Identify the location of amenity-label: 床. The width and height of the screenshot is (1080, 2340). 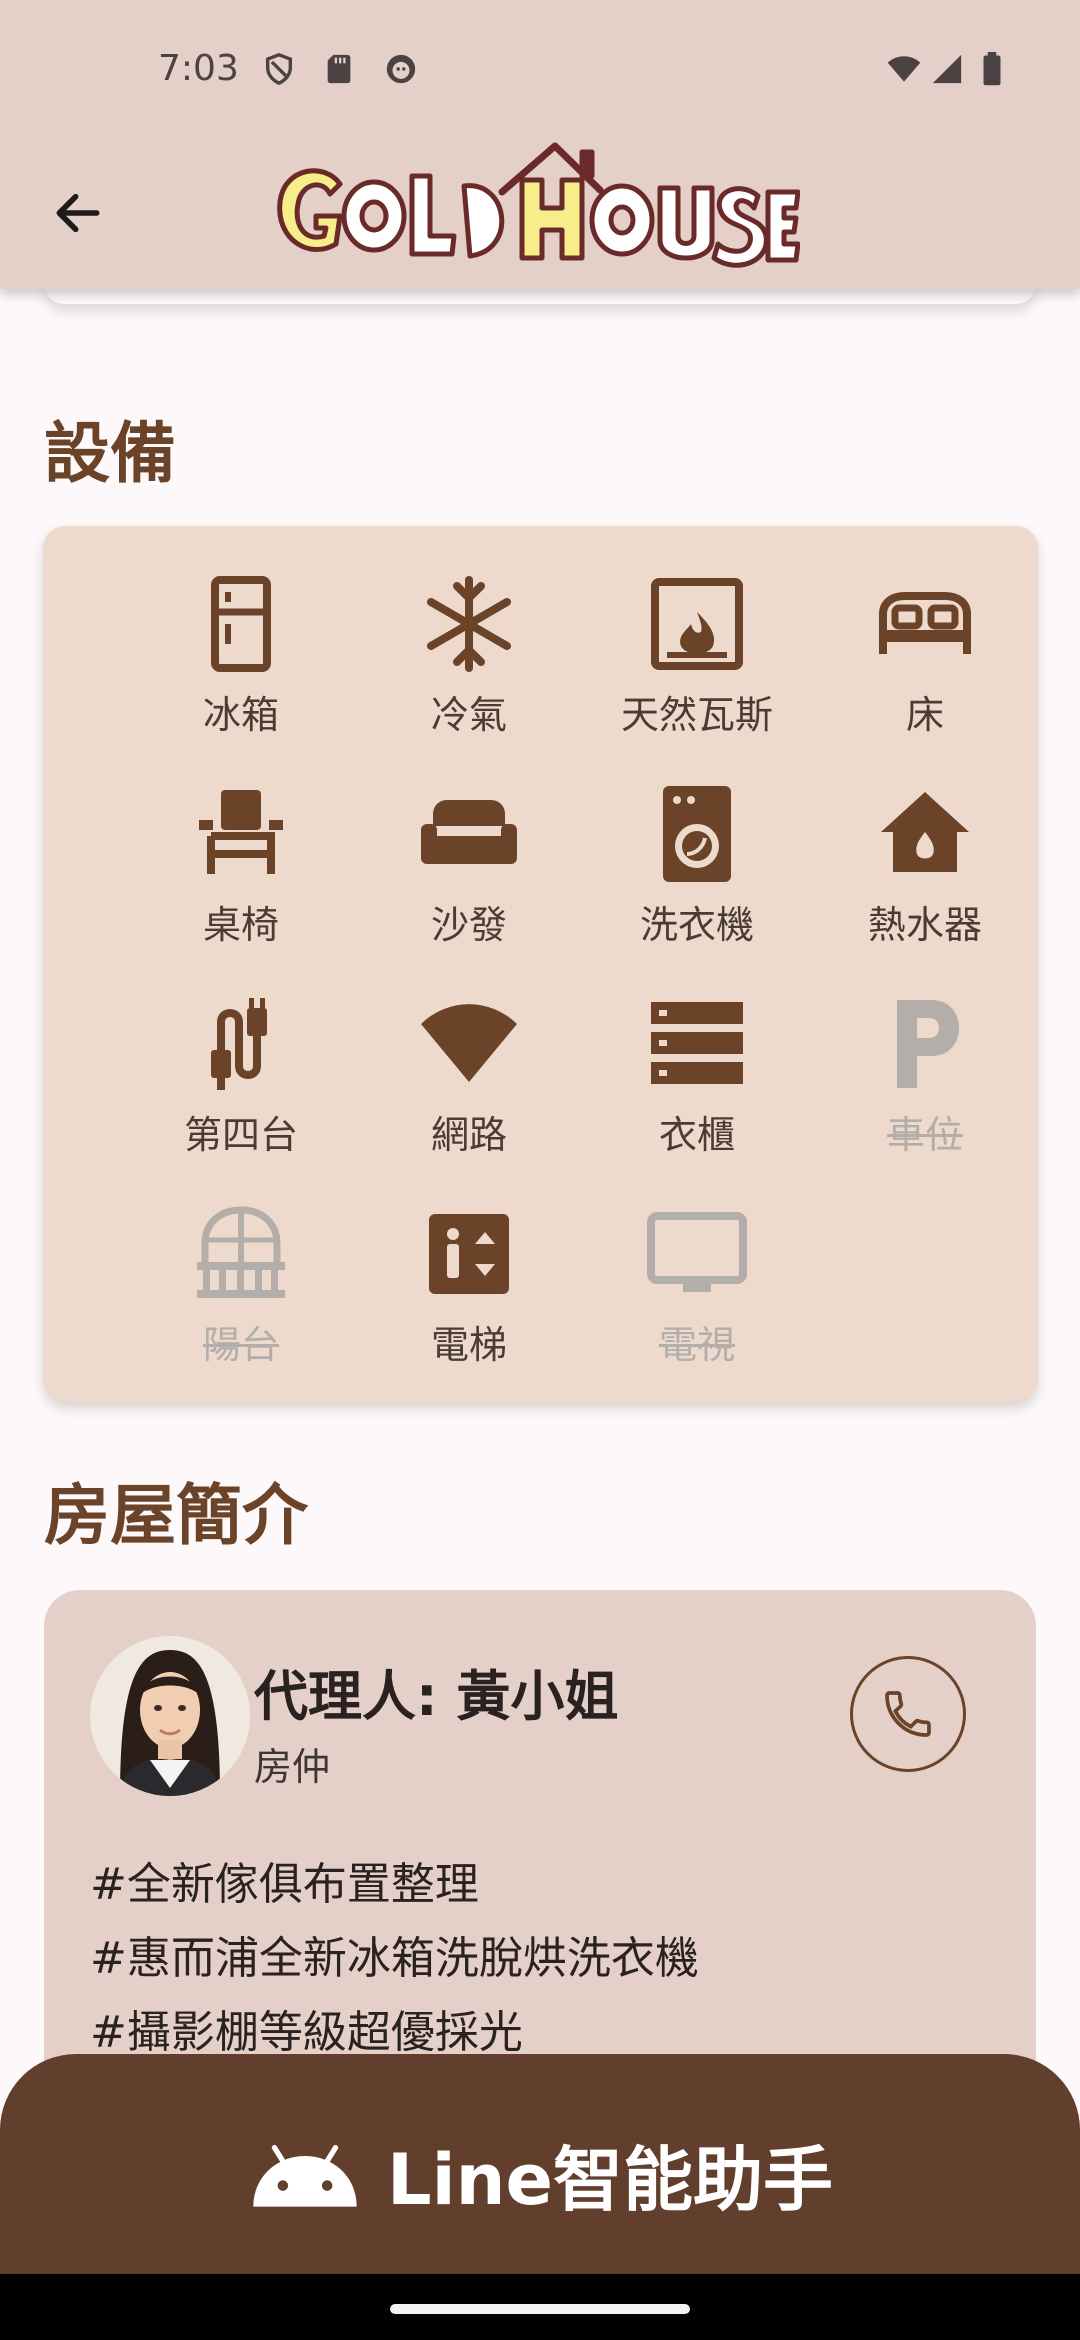
(924, 715).